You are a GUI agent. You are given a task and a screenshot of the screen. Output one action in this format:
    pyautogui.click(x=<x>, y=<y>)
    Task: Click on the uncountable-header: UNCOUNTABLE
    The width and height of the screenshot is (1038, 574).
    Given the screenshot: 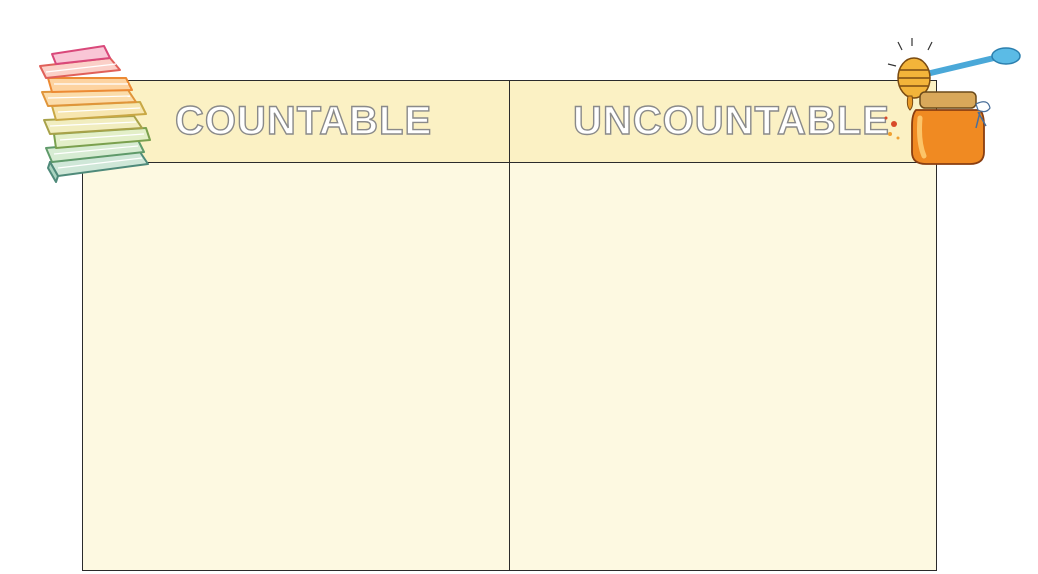 What is the action you would take?
    pyautogui.click(x=731, y=120)
    